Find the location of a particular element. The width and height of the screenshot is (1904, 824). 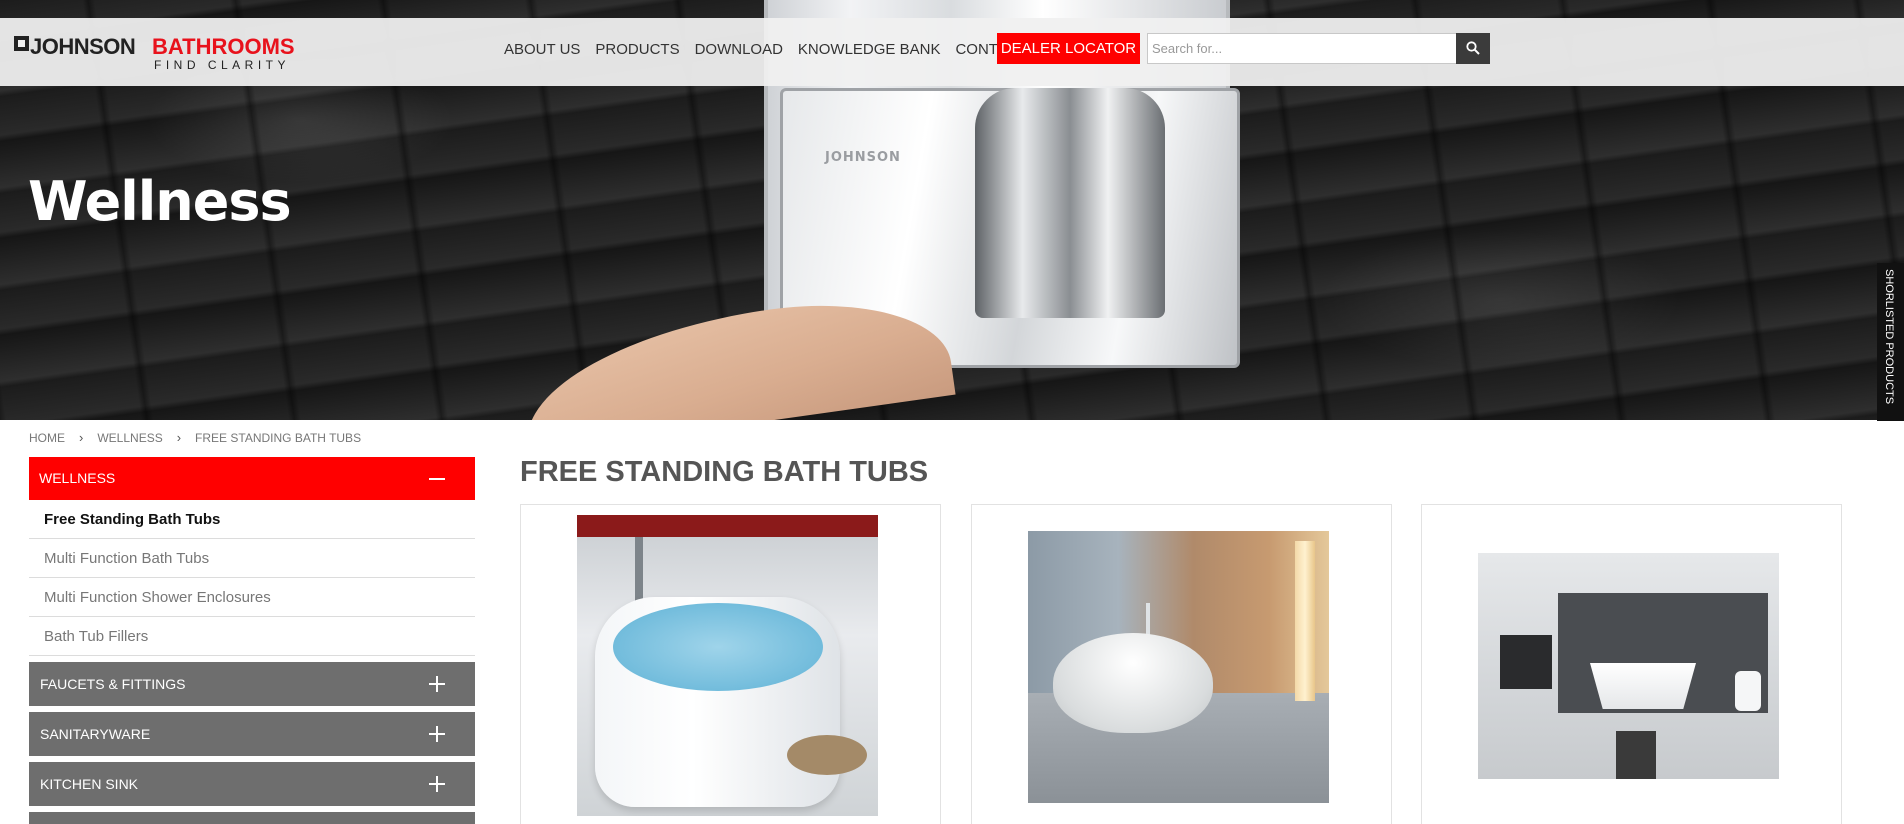

image-towel is located at coordinates (827, 755).